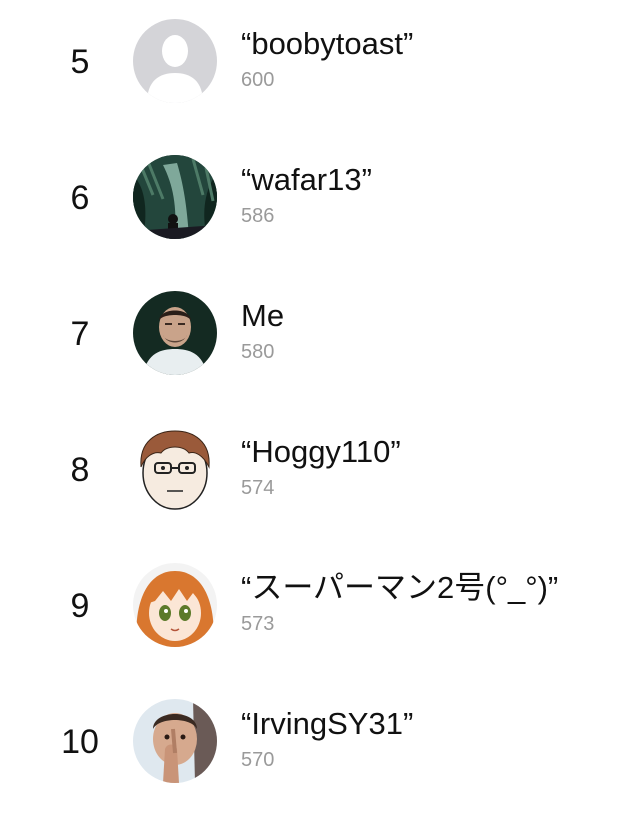  Describe the element at coordinates (327, 723) in the screenshot. I see `player-name: “IrvingSY31”` at that location.